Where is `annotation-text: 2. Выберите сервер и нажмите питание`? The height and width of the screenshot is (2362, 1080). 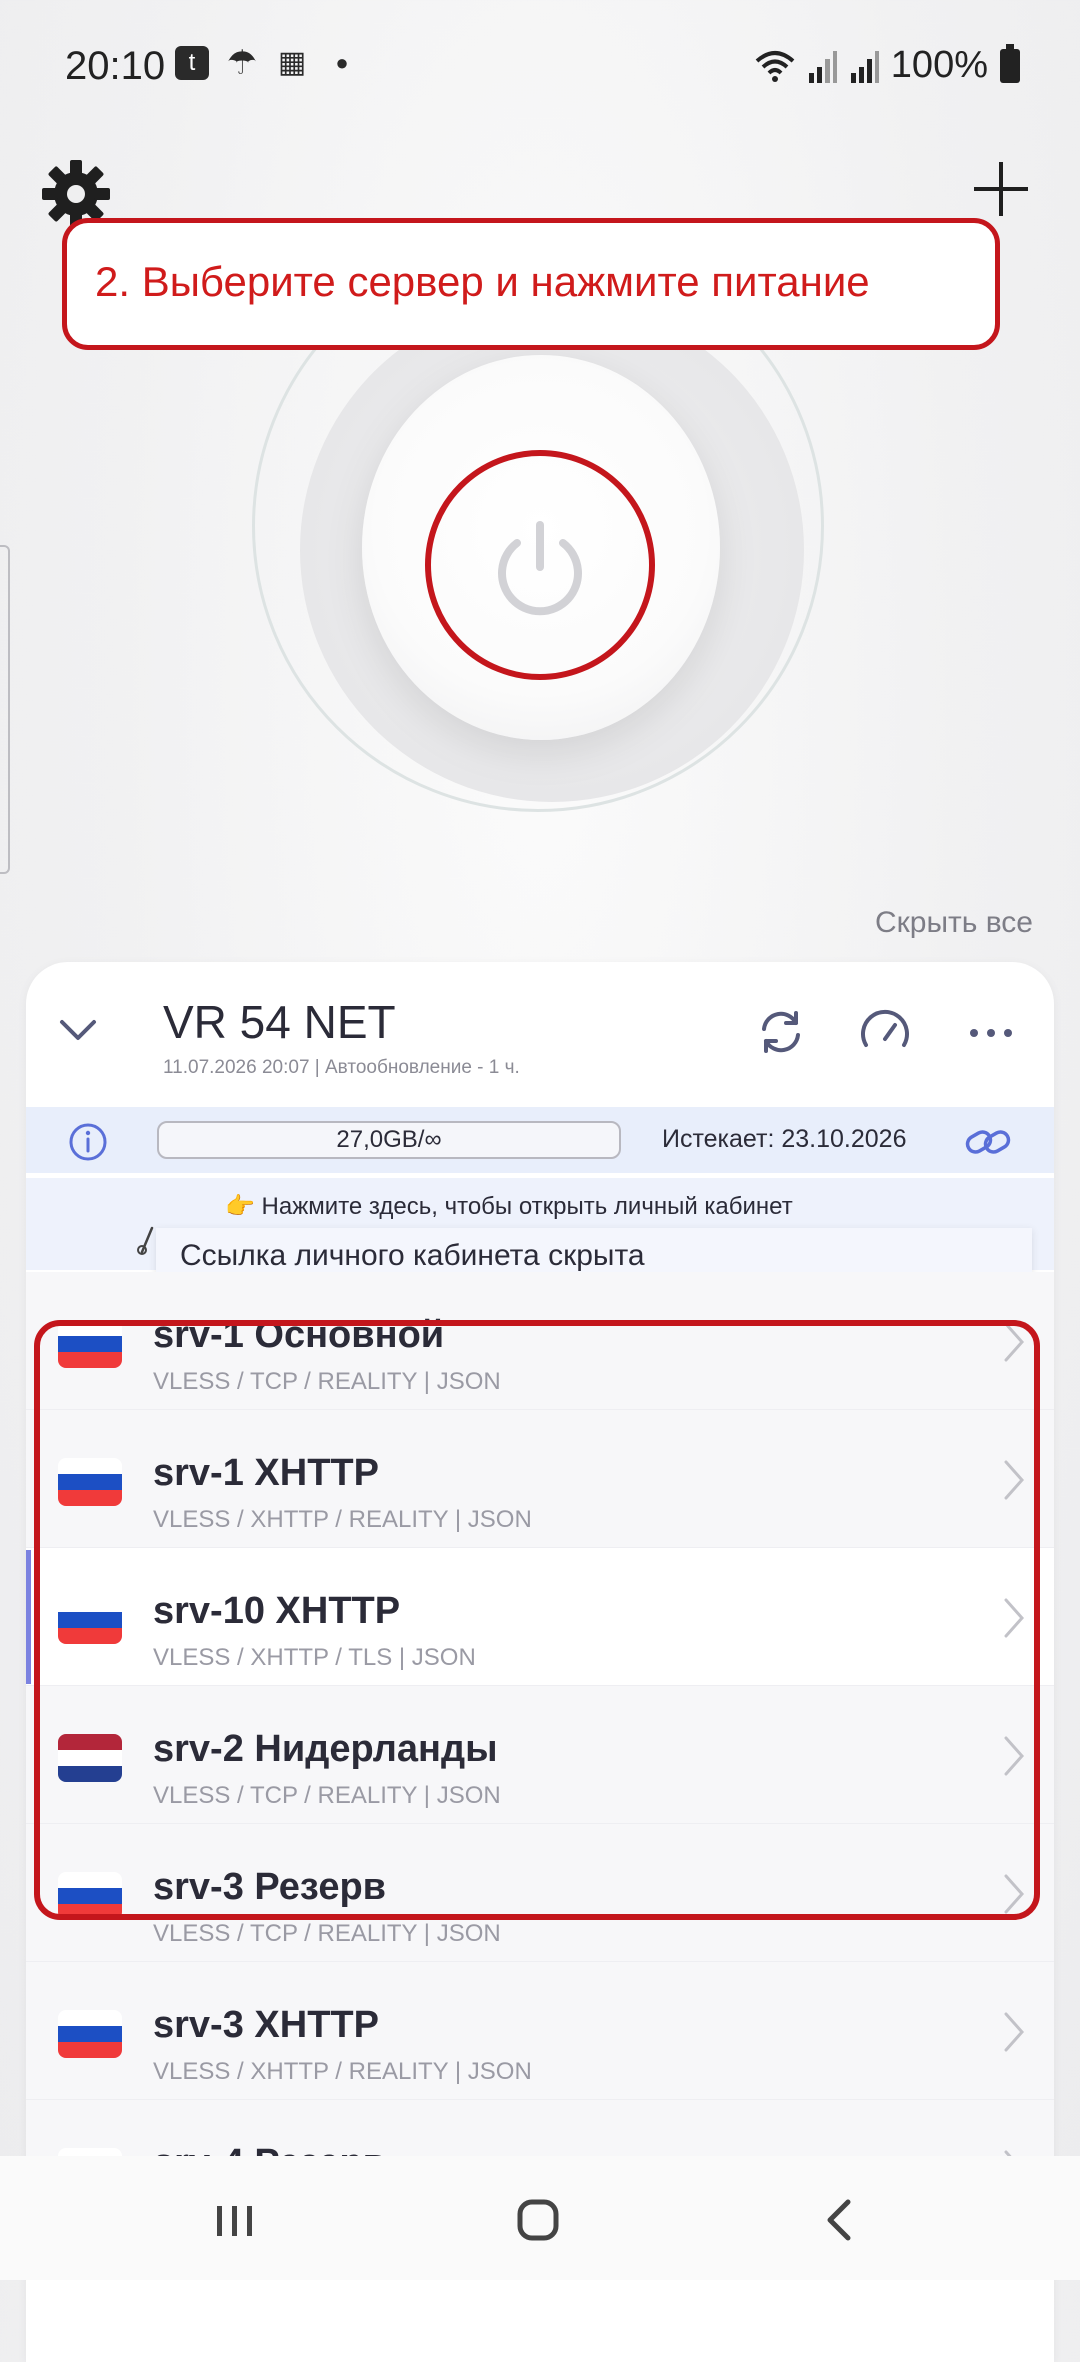
annotation-text: 2. Выберите сервер и нажмите питание is located at coordinates (482, 281).